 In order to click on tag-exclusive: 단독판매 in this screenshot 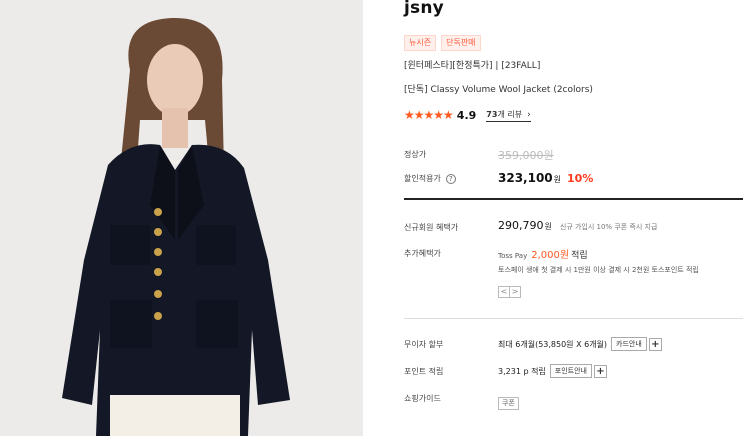, I will do `click(461, 43)`.